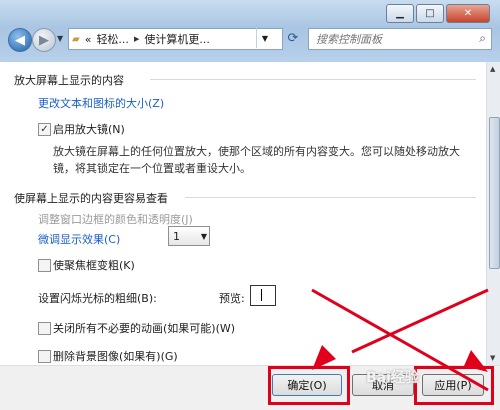  What do you see at coordinates (454, 385) in the screenshot?
I see `highlight-apply-box` at bounding box center [454, 385].